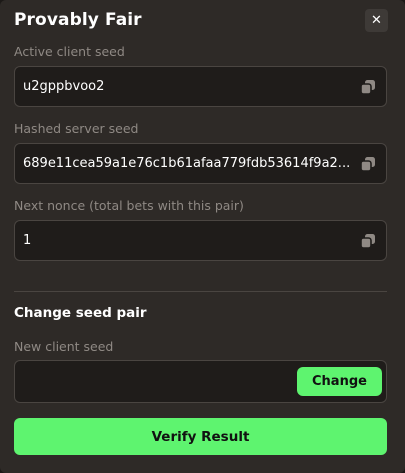  I want to click on nonce-label: Next nonce (total bets with this pair), so click(129, 205).